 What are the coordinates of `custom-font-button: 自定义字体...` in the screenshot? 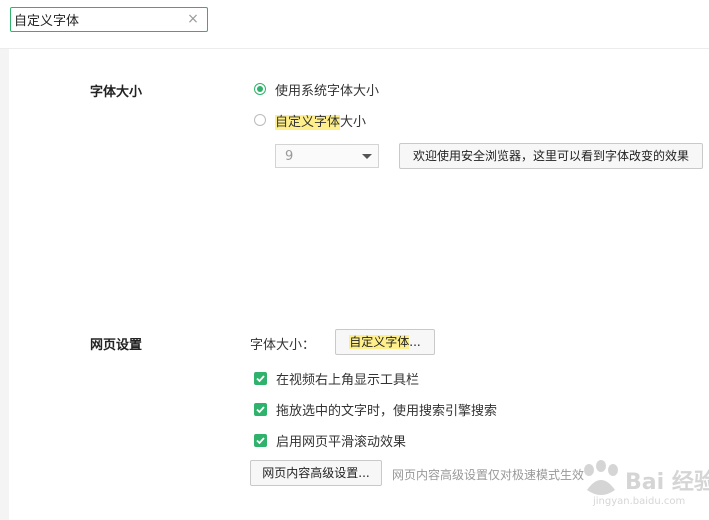 It's located at (385, 342).